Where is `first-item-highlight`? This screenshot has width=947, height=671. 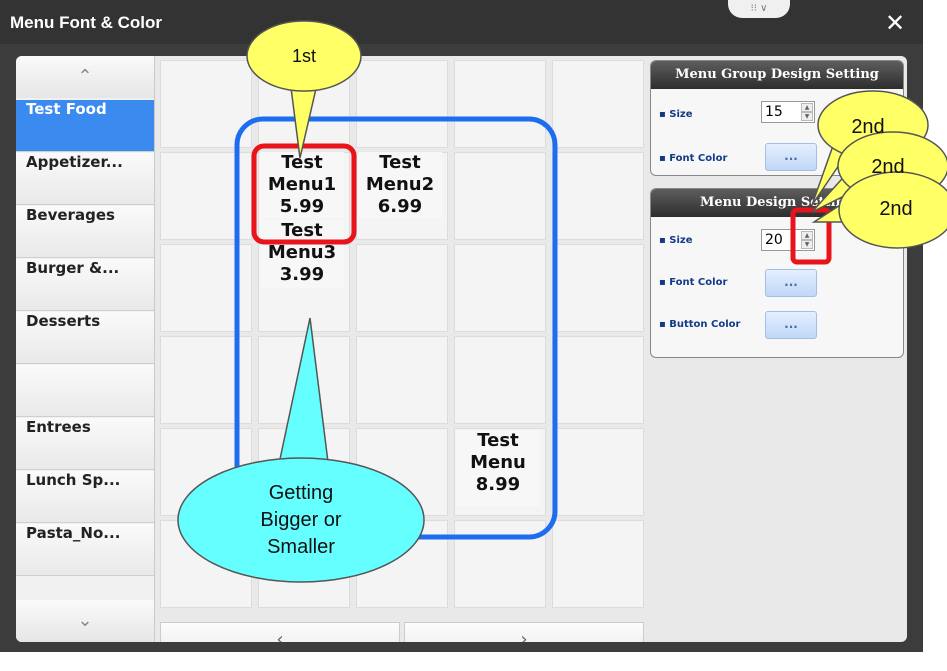
first-item-highlight is located at coordinates (304, 194).